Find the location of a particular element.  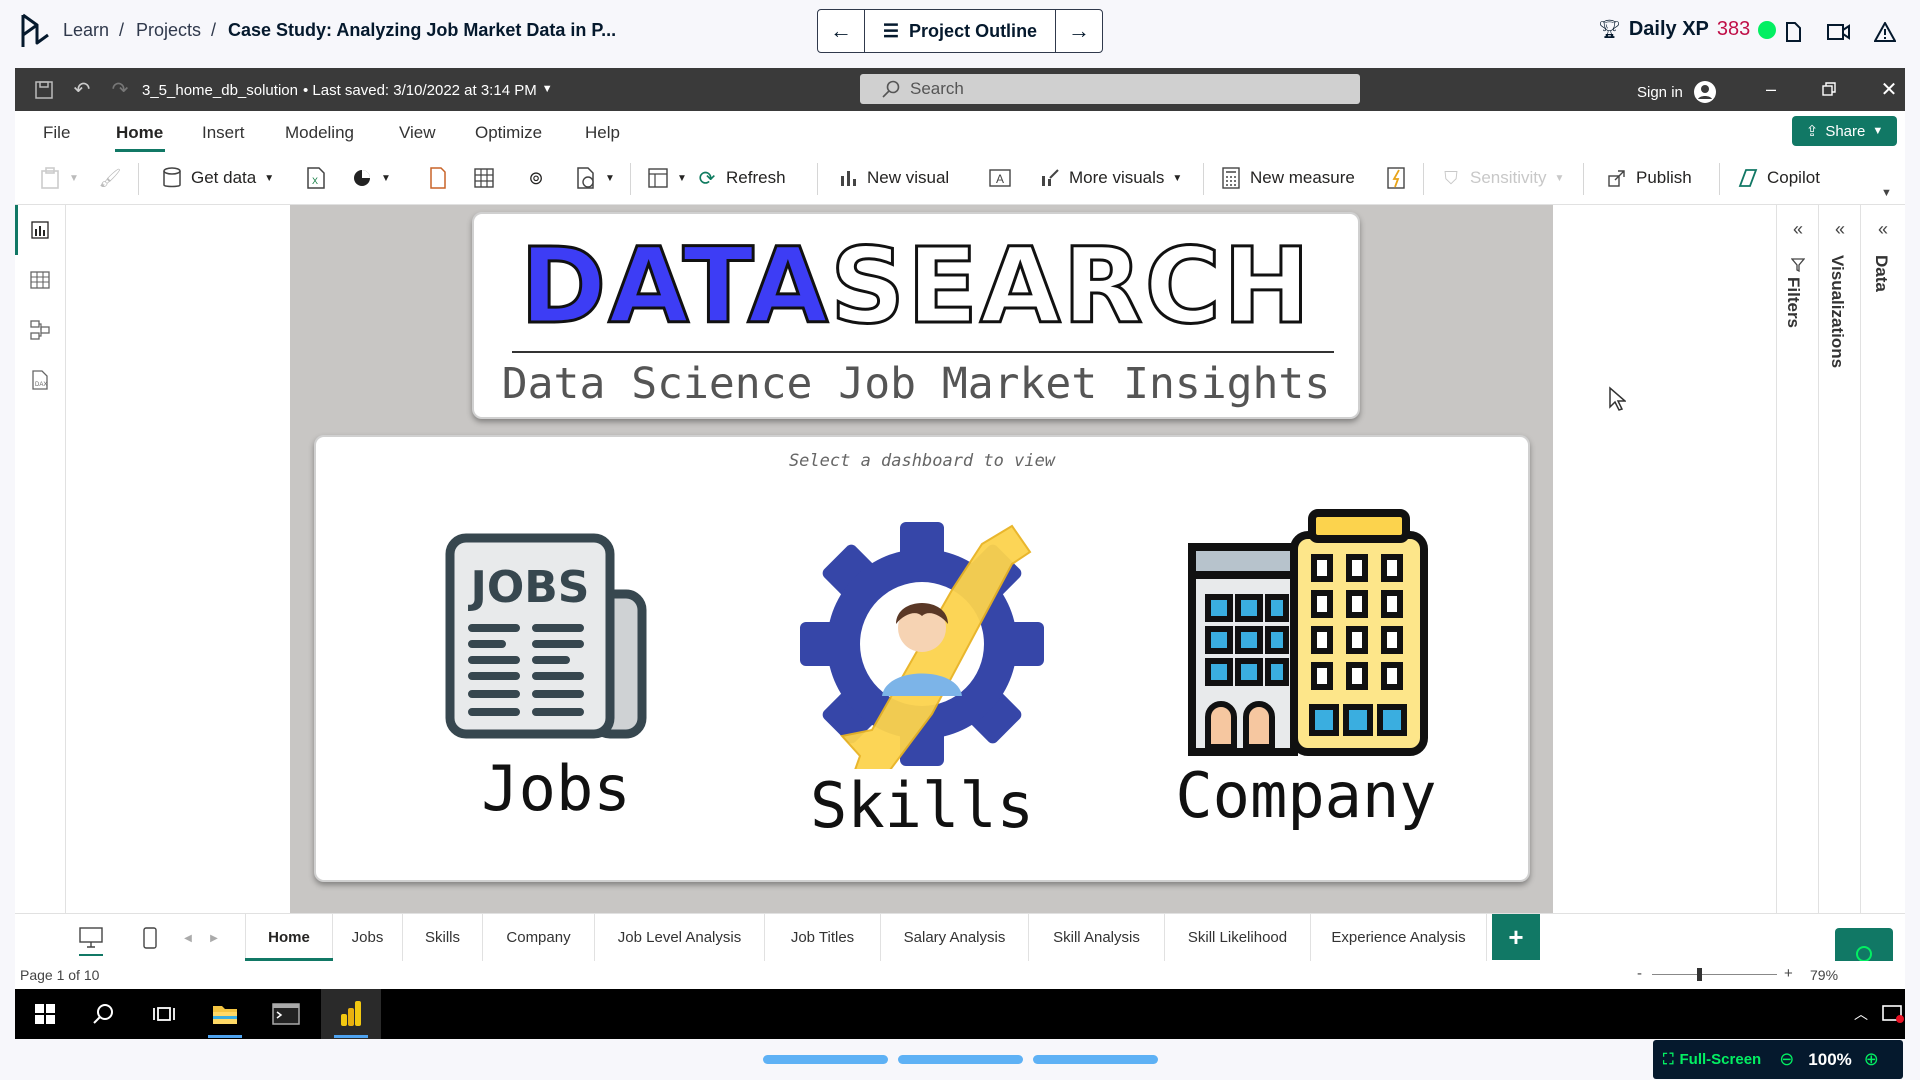

text-box-button: A is located at coordinates (1000, 178).